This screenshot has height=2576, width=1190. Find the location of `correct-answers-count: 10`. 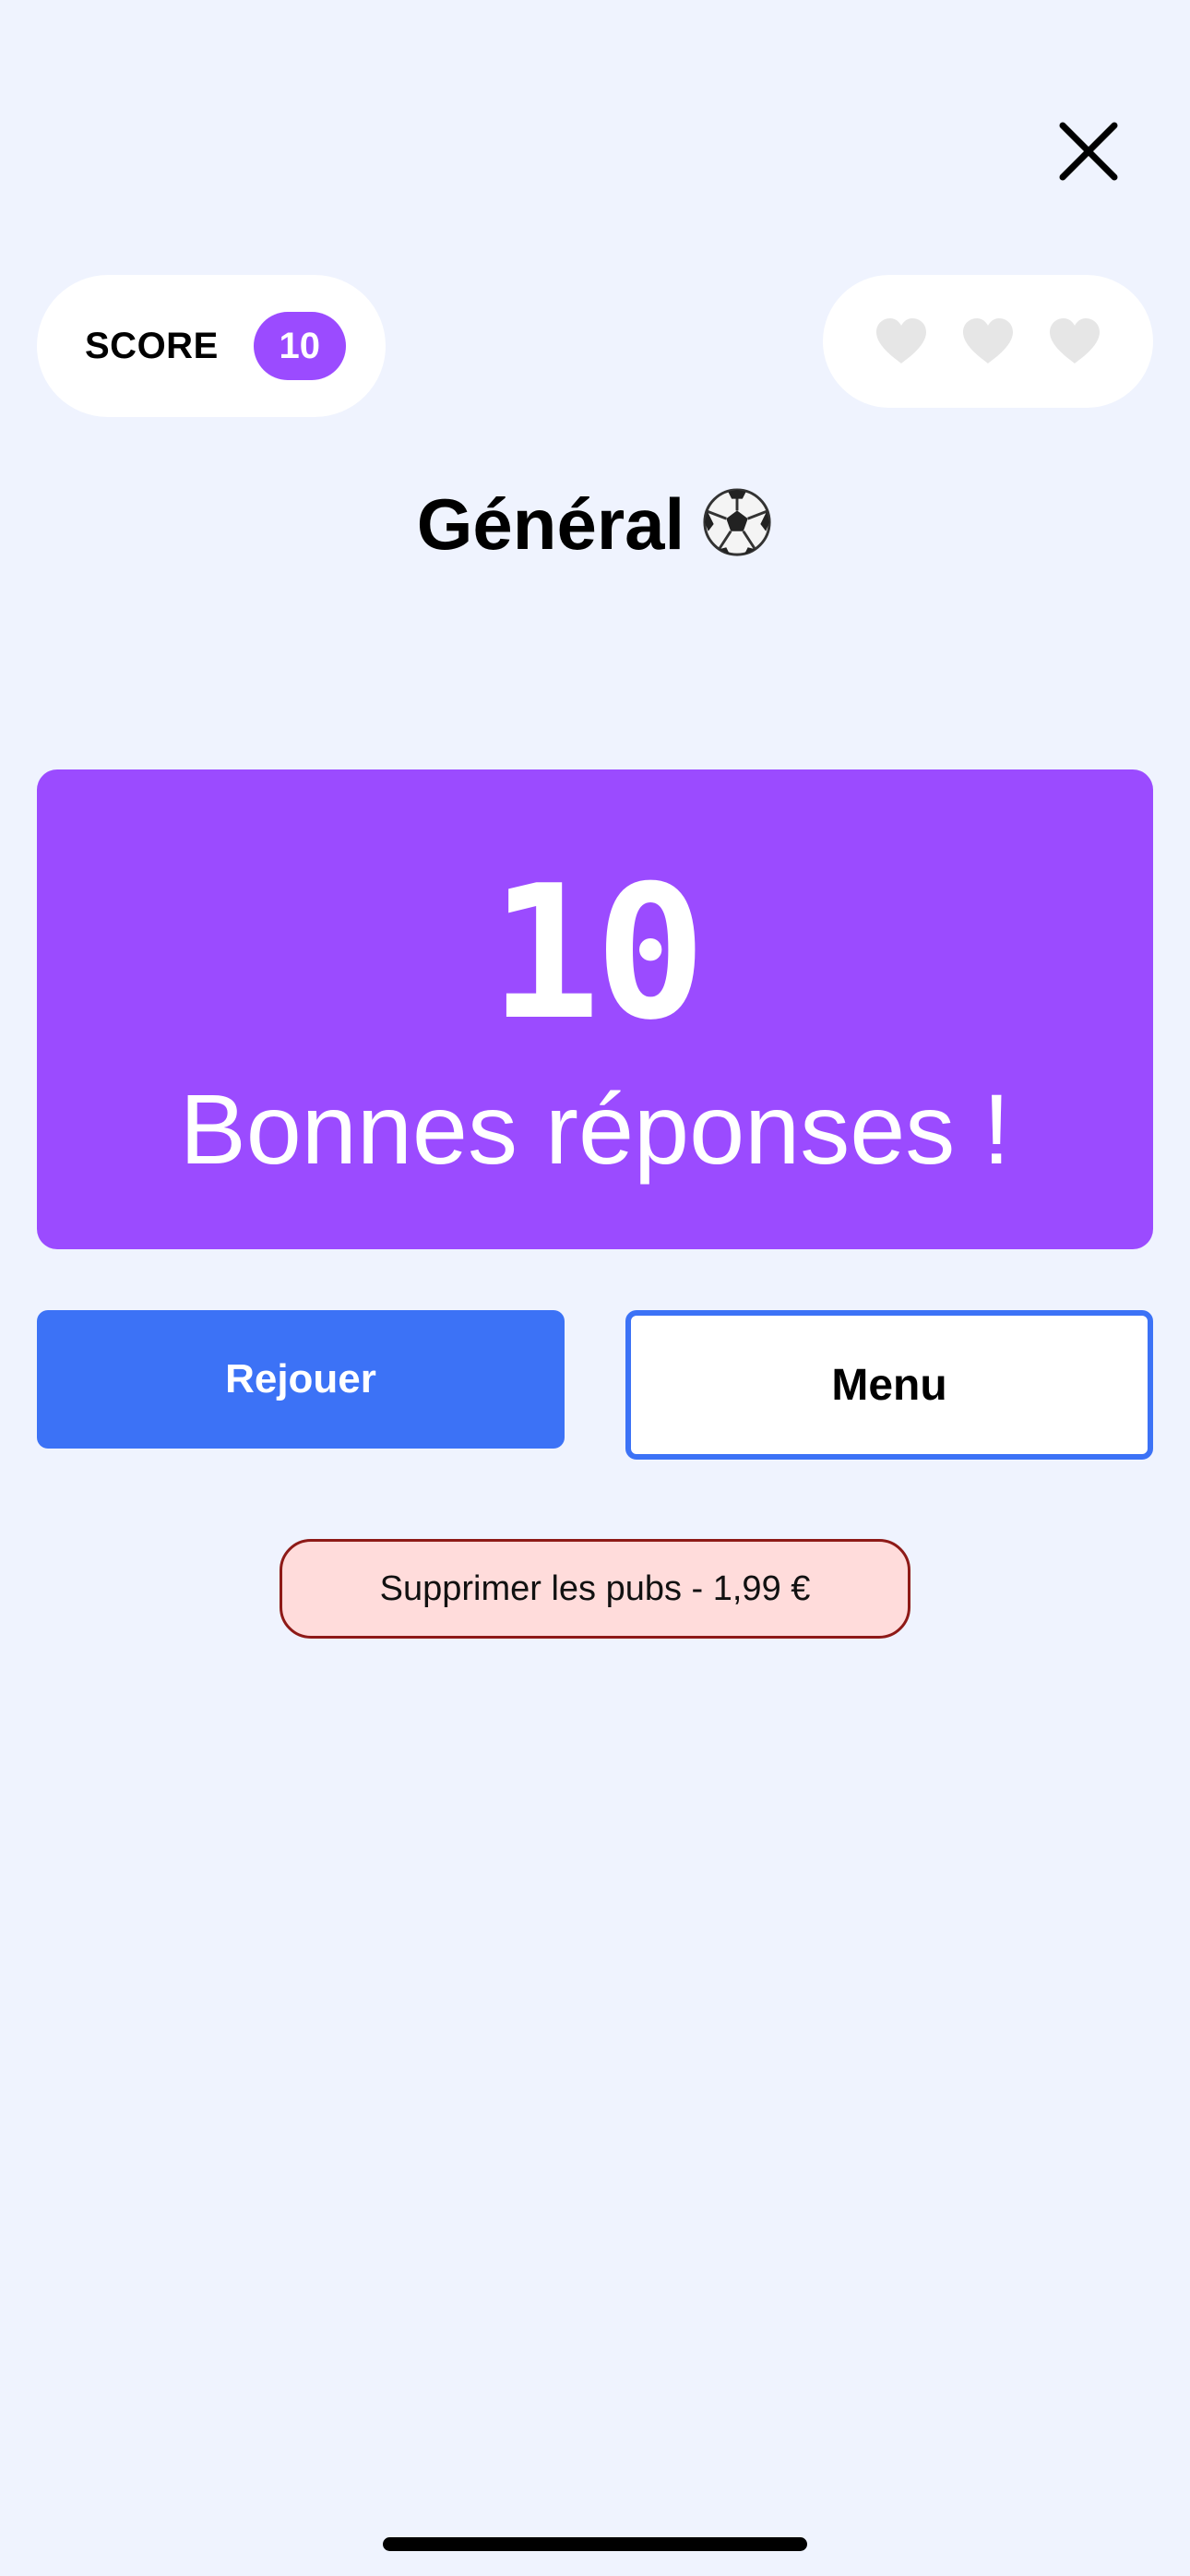

correct-answers-count: 10 is located at coordinates (598, 953).